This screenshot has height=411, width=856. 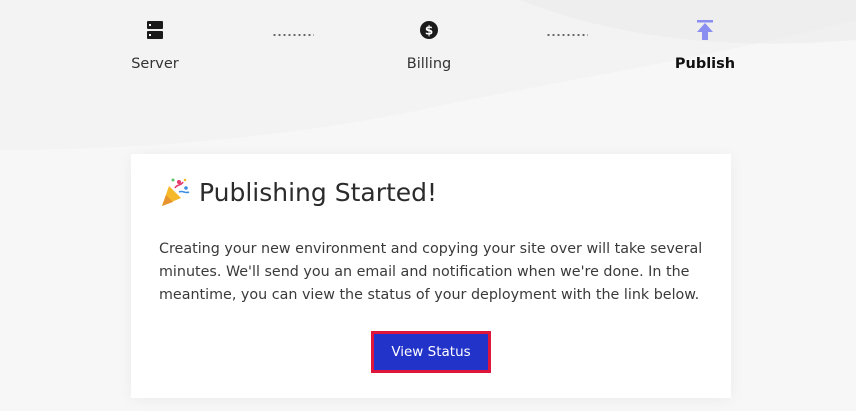 I want to click on view-status-highlight: View Status, so click(x=431, y=352).